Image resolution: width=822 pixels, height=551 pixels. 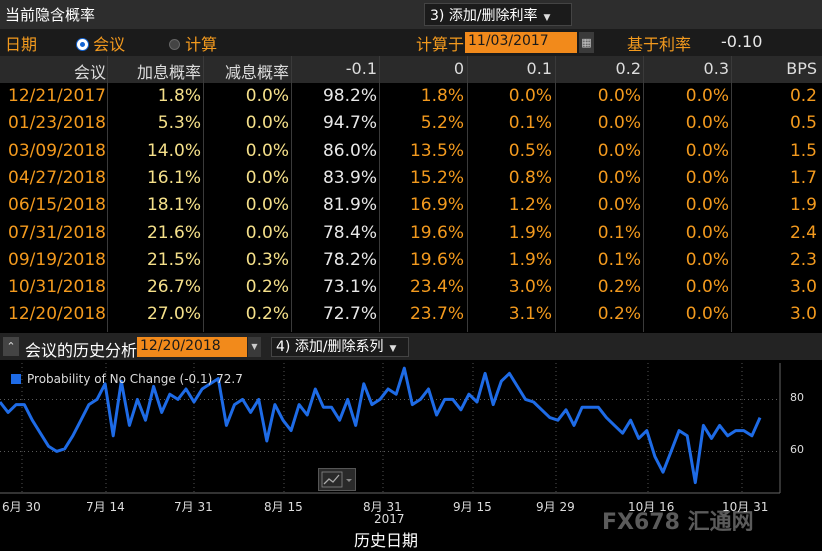 I want to click on meeting-date-cell: 01/23/2018, so click(x=57, y=123).